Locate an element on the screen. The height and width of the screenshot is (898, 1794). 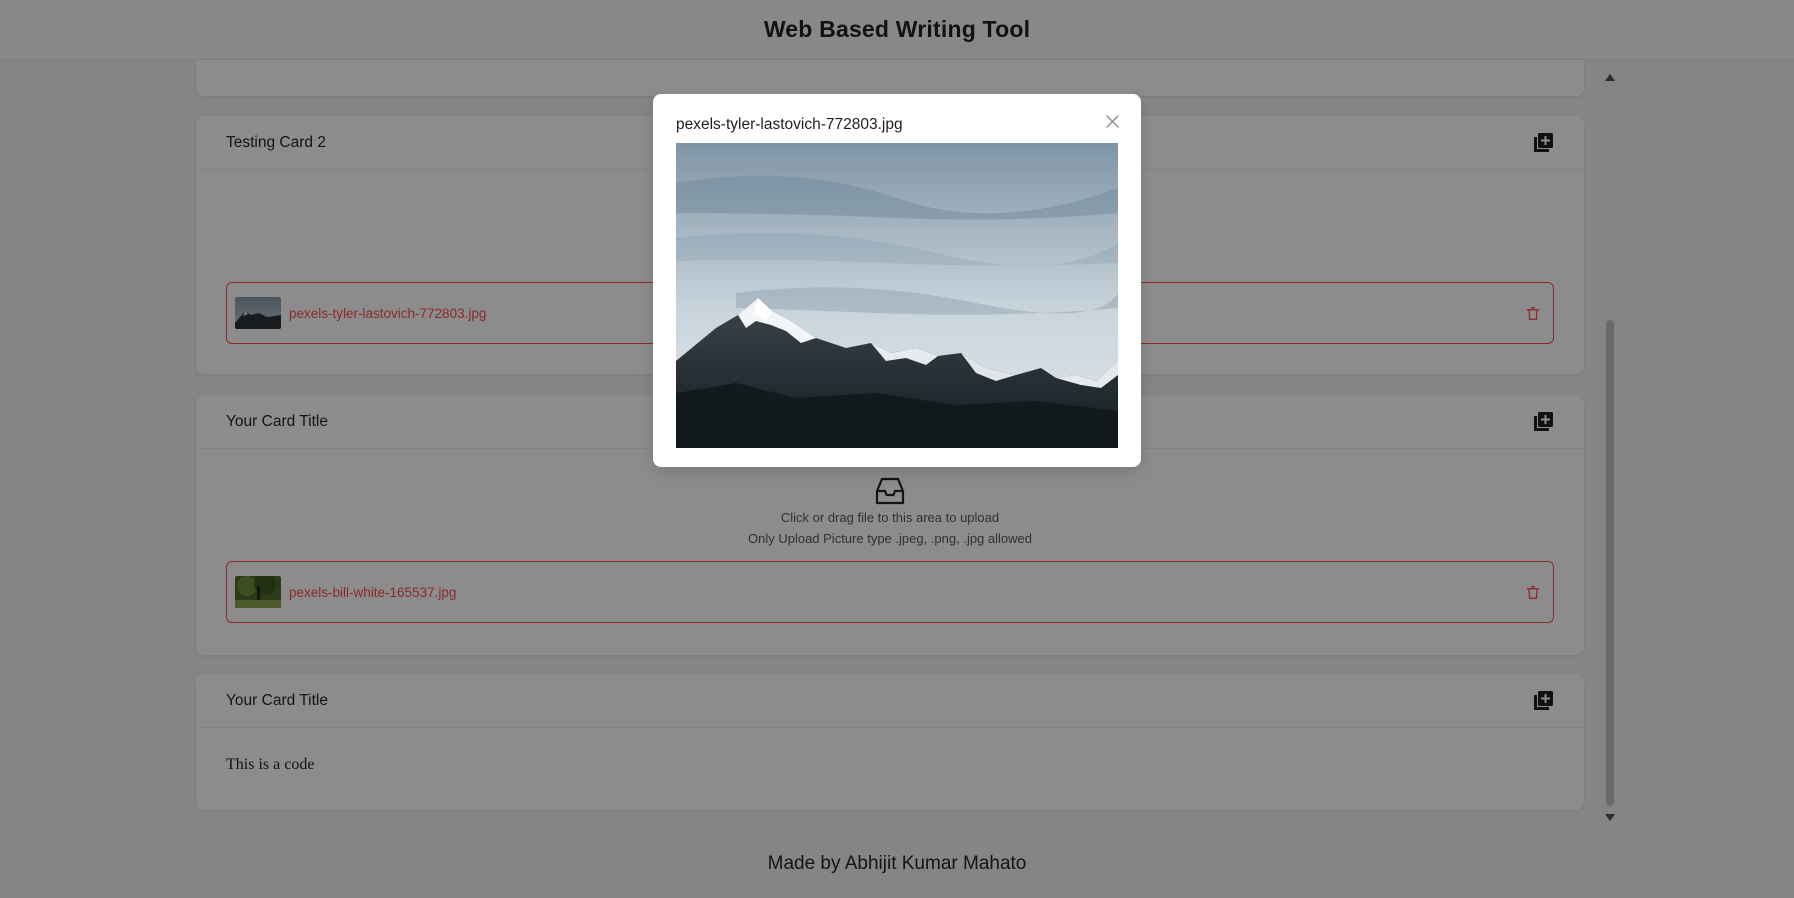
close-icon is located at coordinates (1112, 121).